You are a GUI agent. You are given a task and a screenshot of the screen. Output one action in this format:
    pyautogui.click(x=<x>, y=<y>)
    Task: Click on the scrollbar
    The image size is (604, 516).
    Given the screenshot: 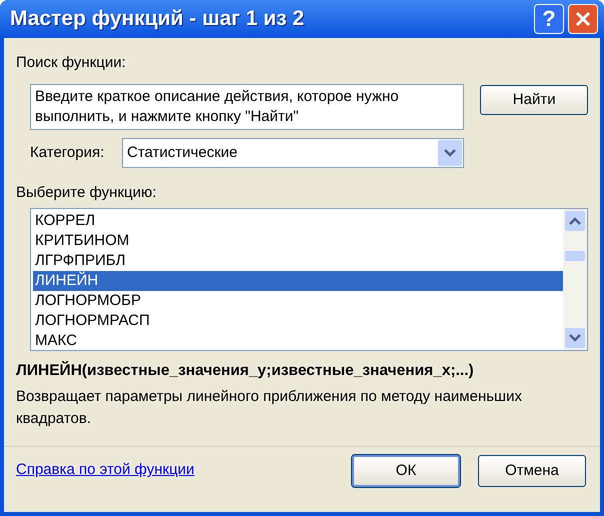 What is the action you would take?
    pyautogui.click(x=575, y=279)
    